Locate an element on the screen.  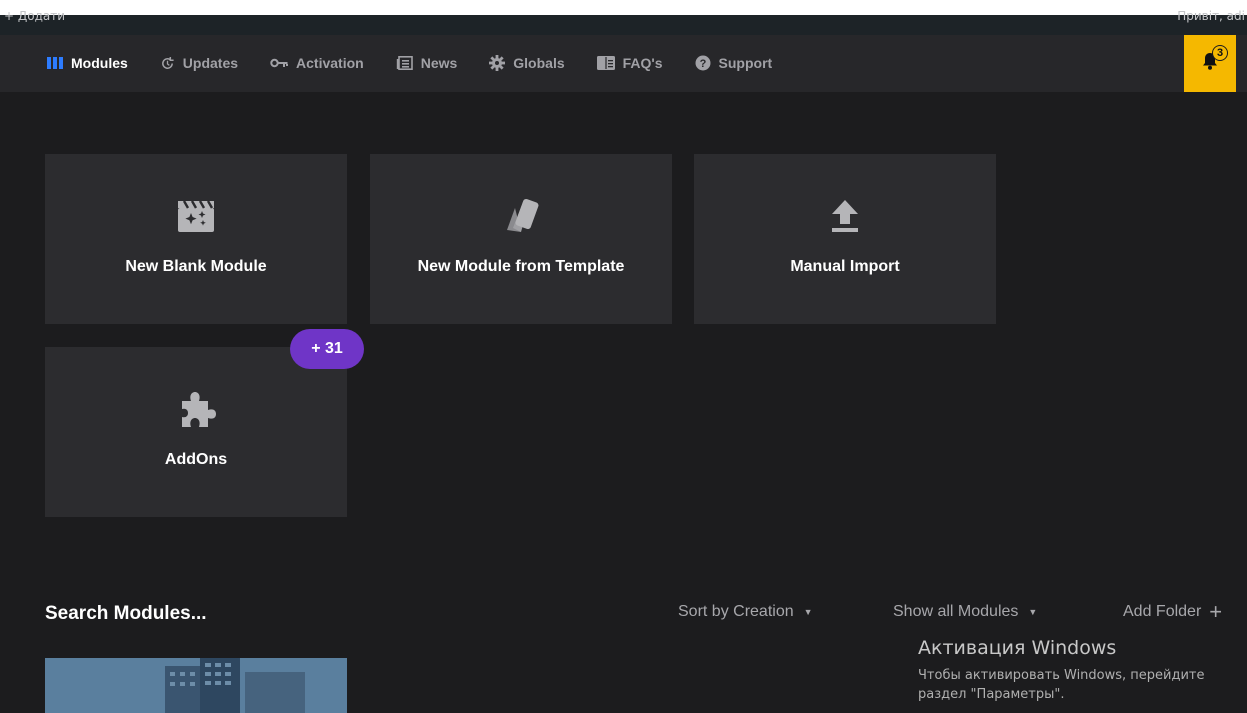
sort-label: Sort by Creation is located at coordinates (736, 611).